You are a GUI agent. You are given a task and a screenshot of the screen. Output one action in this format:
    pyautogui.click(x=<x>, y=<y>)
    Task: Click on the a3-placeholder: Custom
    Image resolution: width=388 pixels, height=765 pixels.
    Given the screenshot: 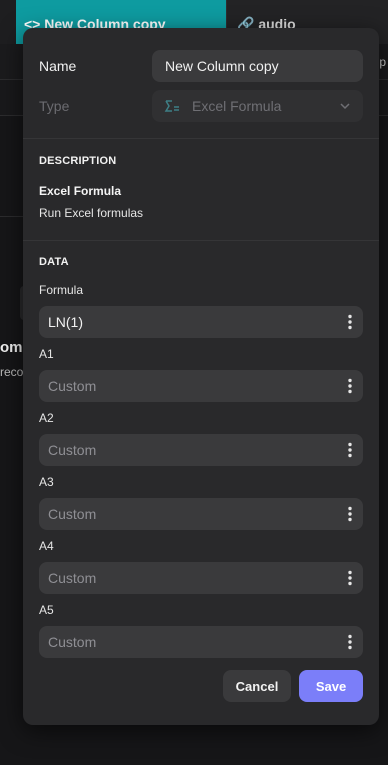 What is the action you would take?
    pyautogui.click(x=72, y=514)
    